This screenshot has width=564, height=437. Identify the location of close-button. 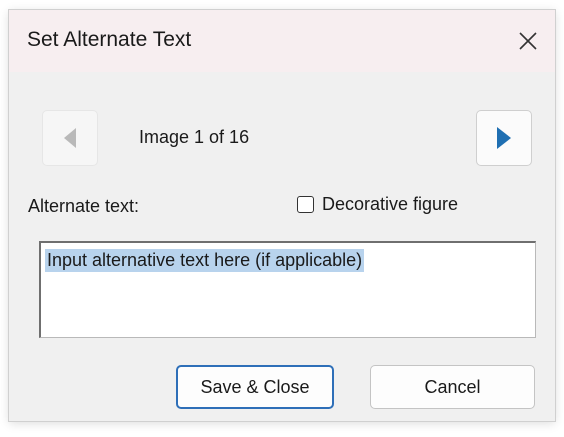
(528, 41).